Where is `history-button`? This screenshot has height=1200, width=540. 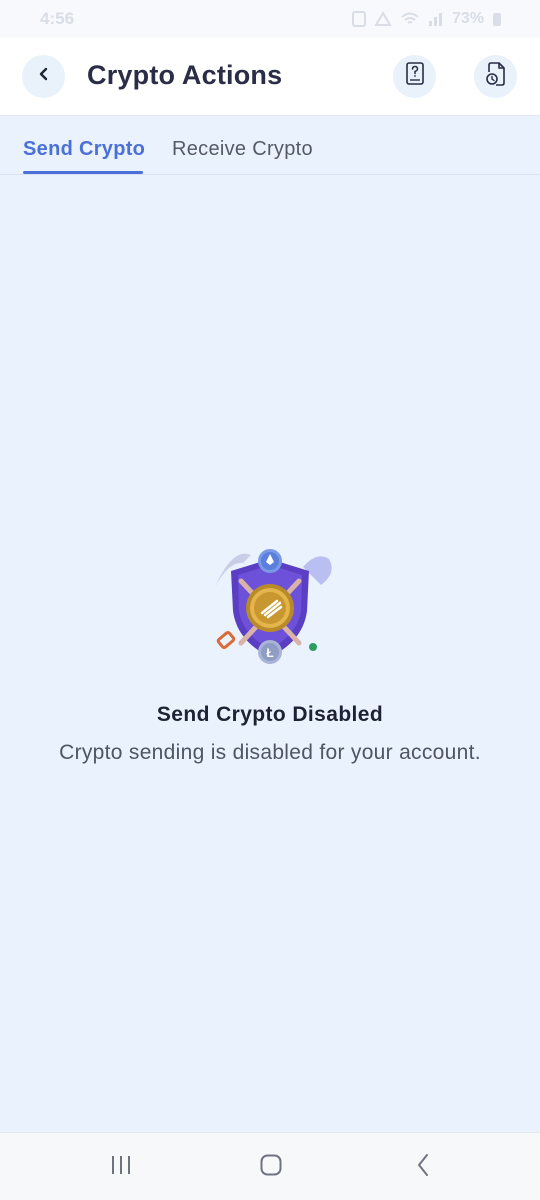
history-button is located at coordinates (495, 76).